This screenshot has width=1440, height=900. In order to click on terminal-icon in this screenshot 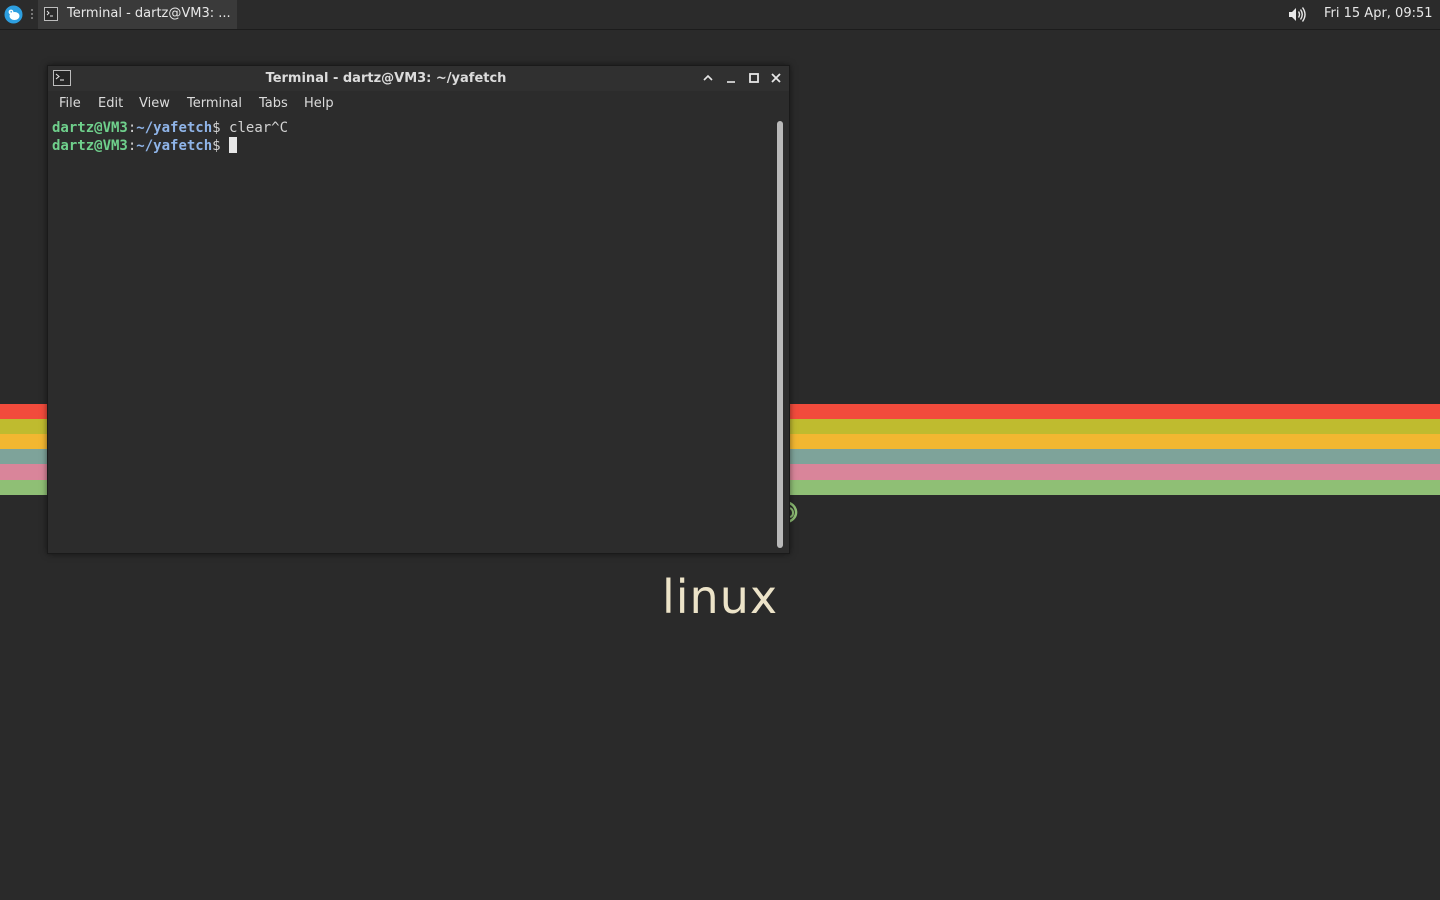, I will do `click(51, 14)`.